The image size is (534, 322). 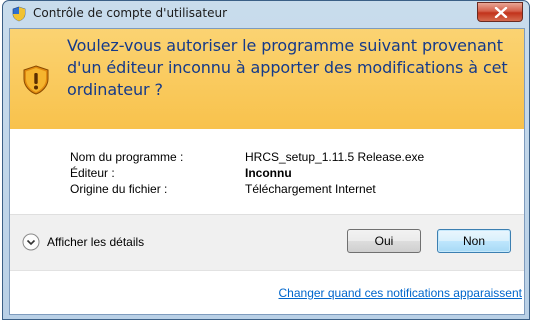 What do you see at coordinates (266, 14) in the screenshot?
I see `title-bar: Contrôle de compte d'utilisateur` at bounding box center [266, 14].